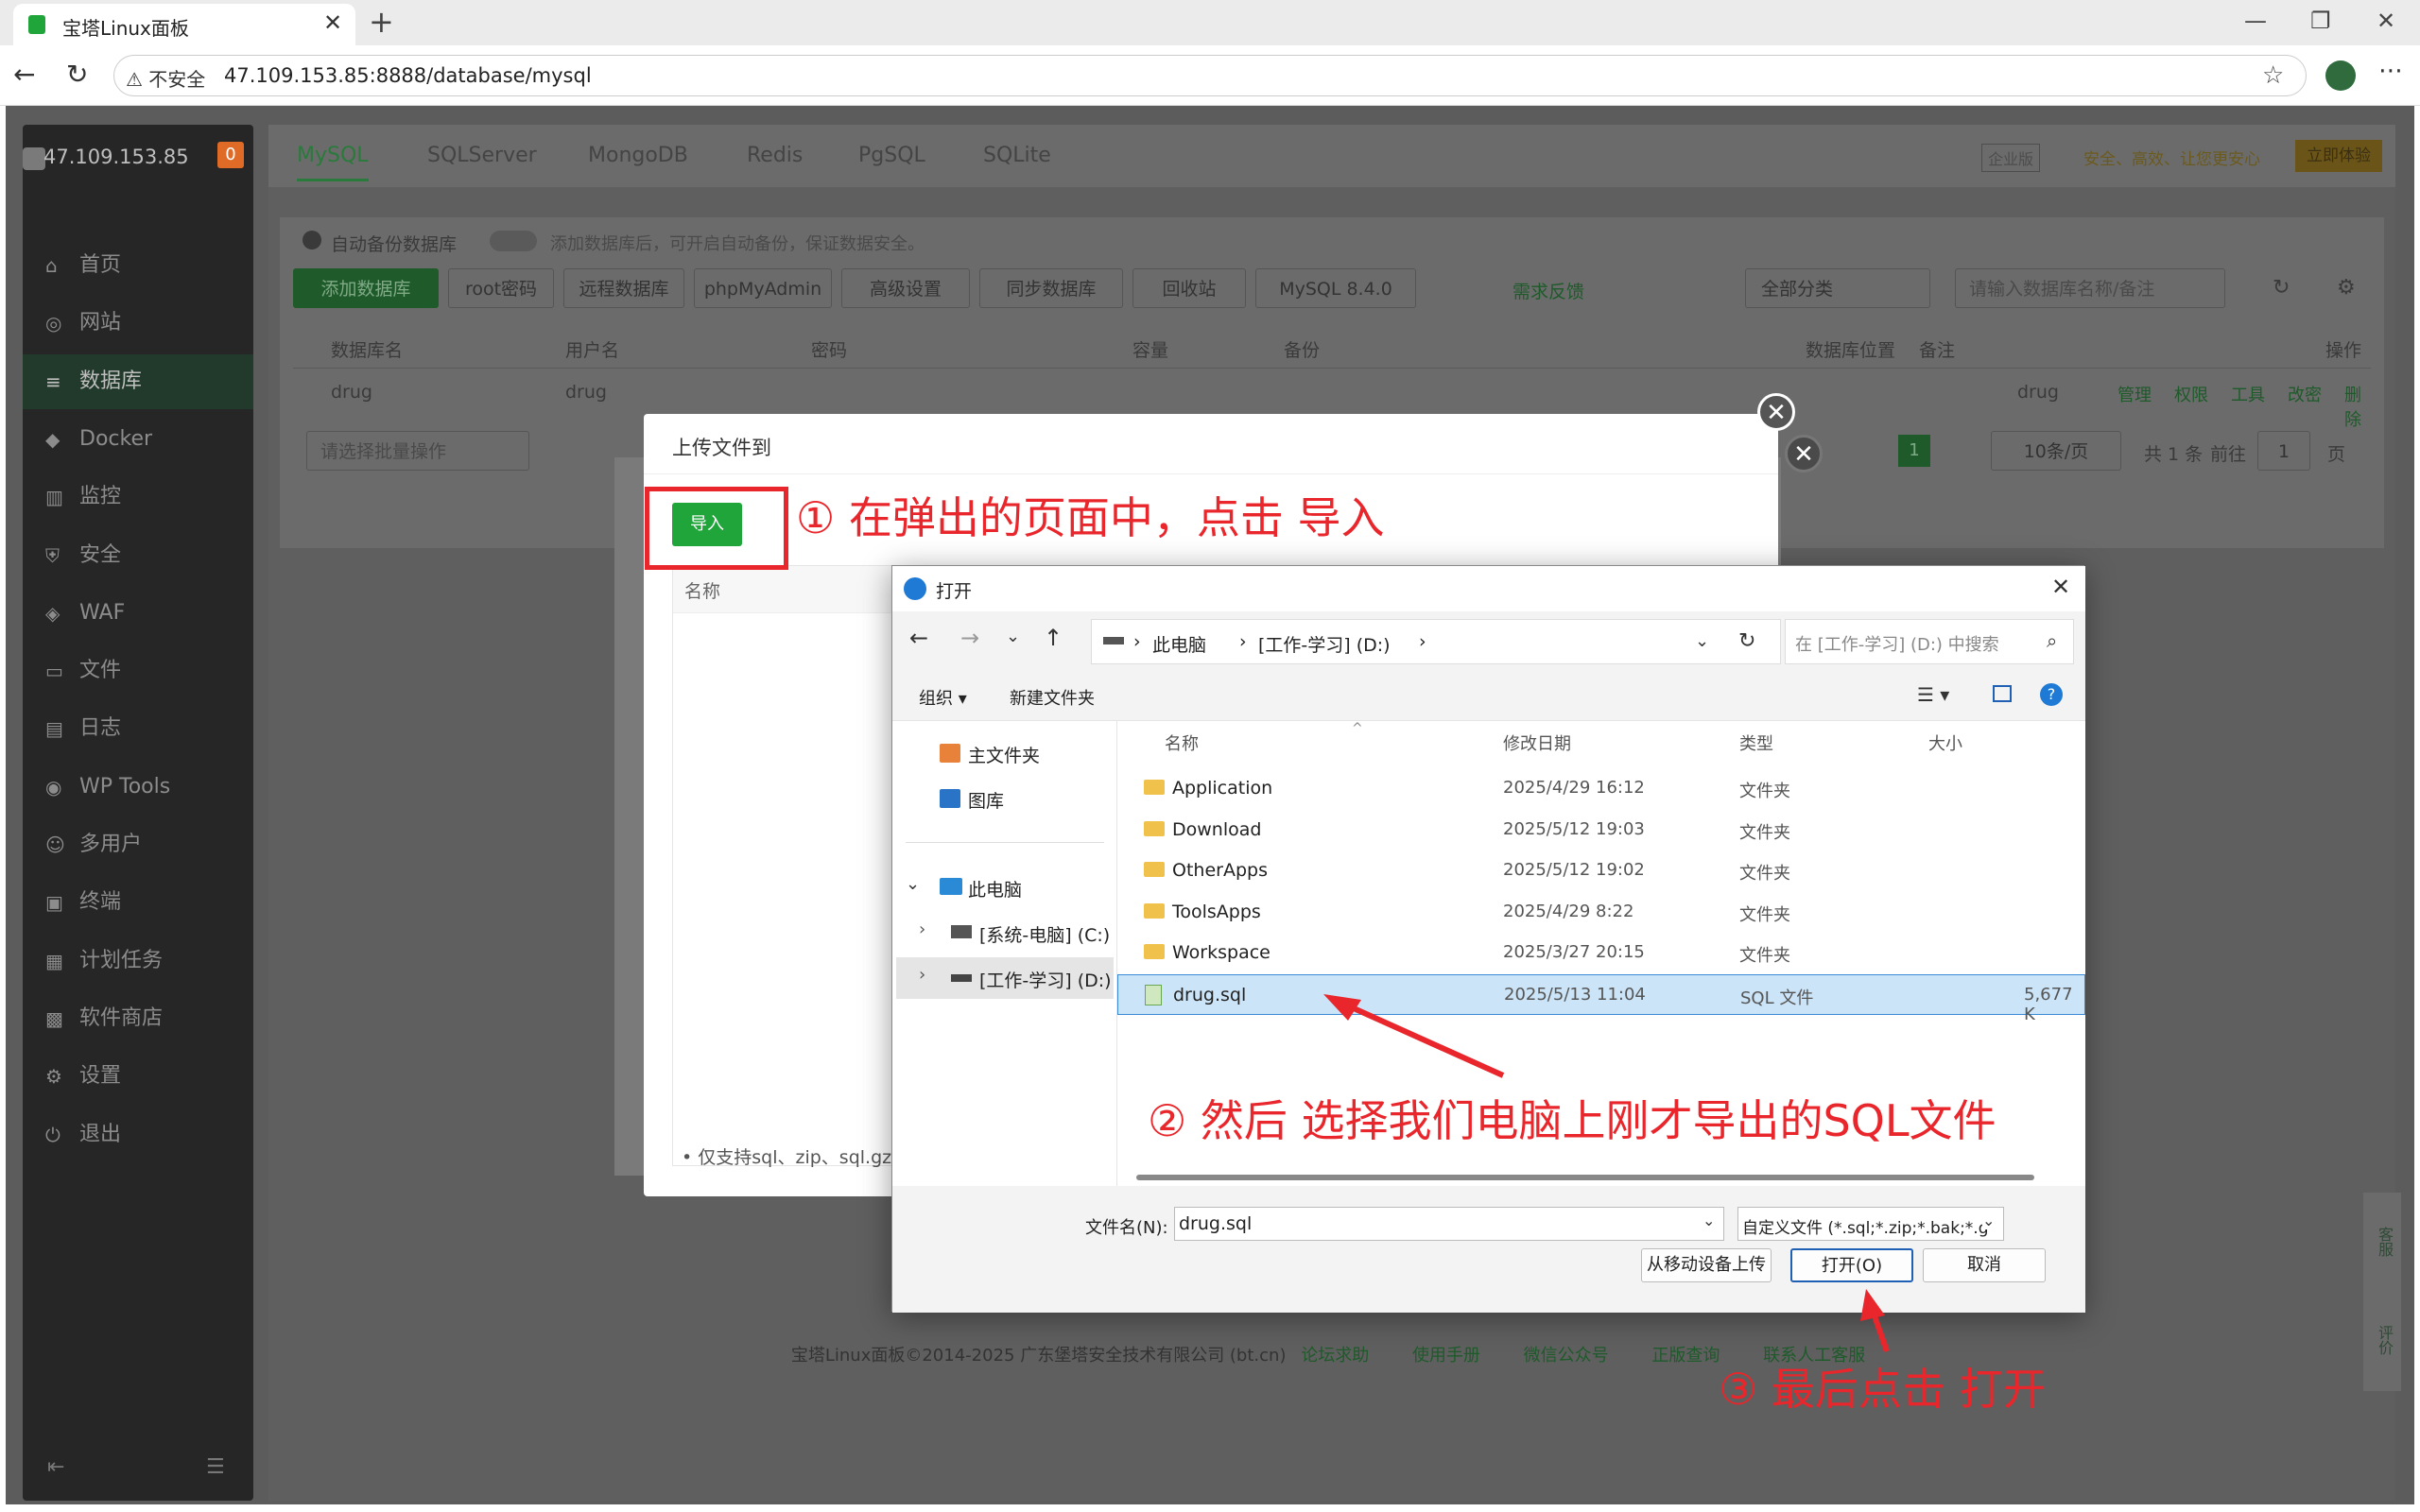  What do you see at coordinates (1814, 1356) in the screenshot?
I see `footer-link-support: 联系人工客服` at bounding box center [1814, 1356].